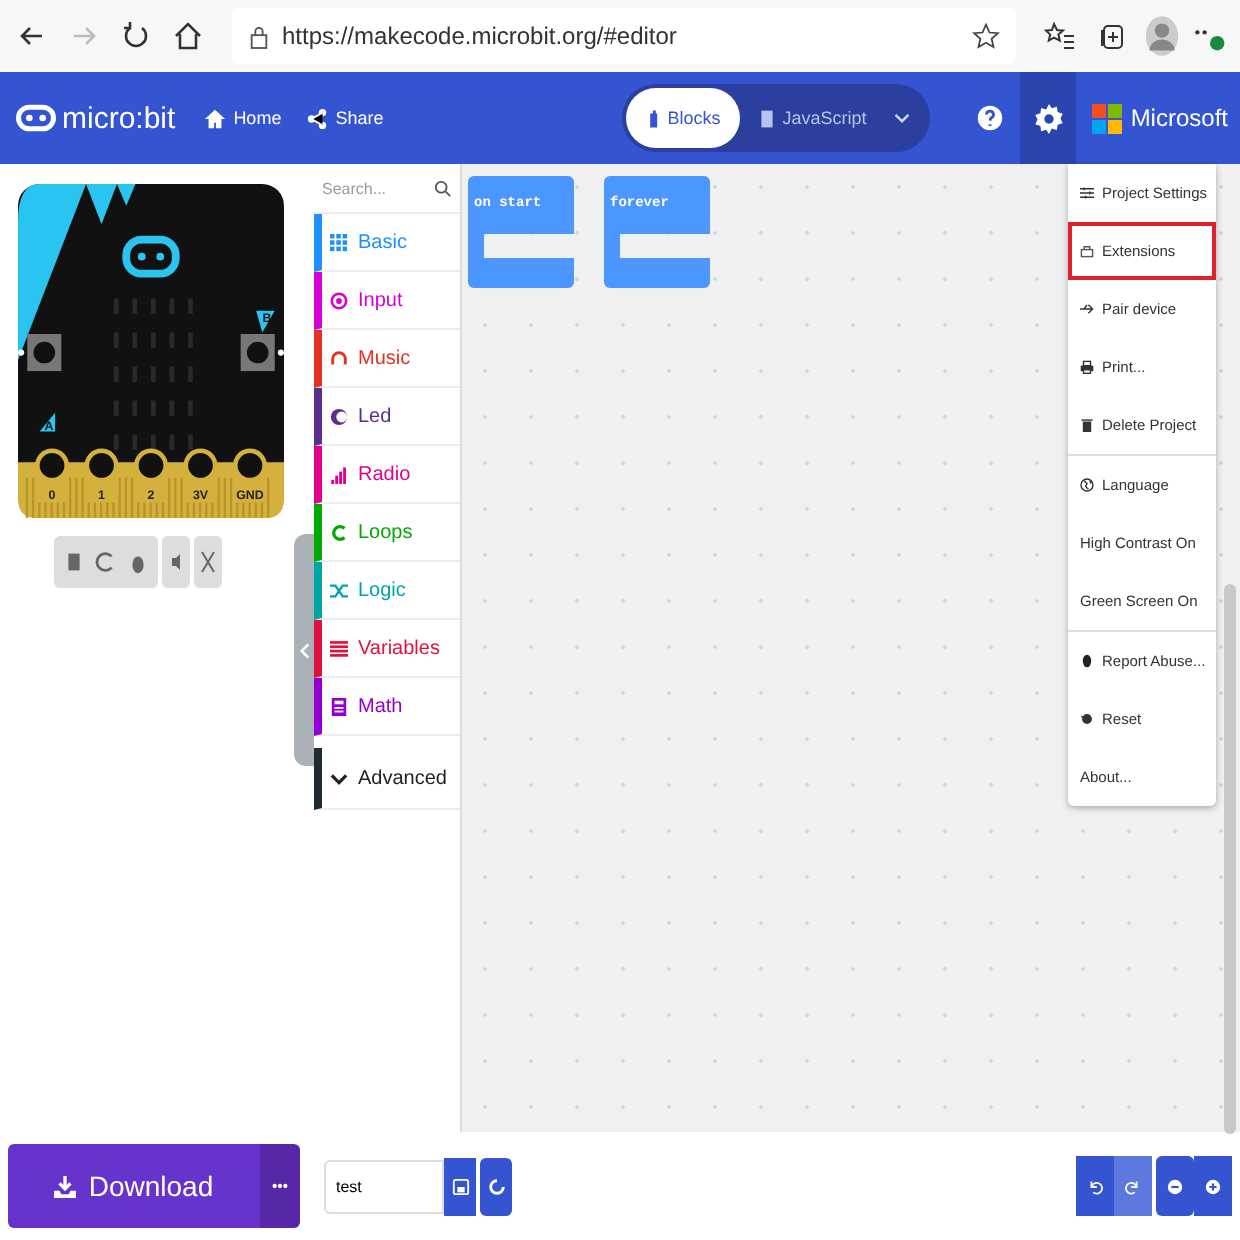 This screenshot has height=1240, width=1240. Describe the element at coordinates (443, 188) in the screenshot. I see `search-icon` at that location.